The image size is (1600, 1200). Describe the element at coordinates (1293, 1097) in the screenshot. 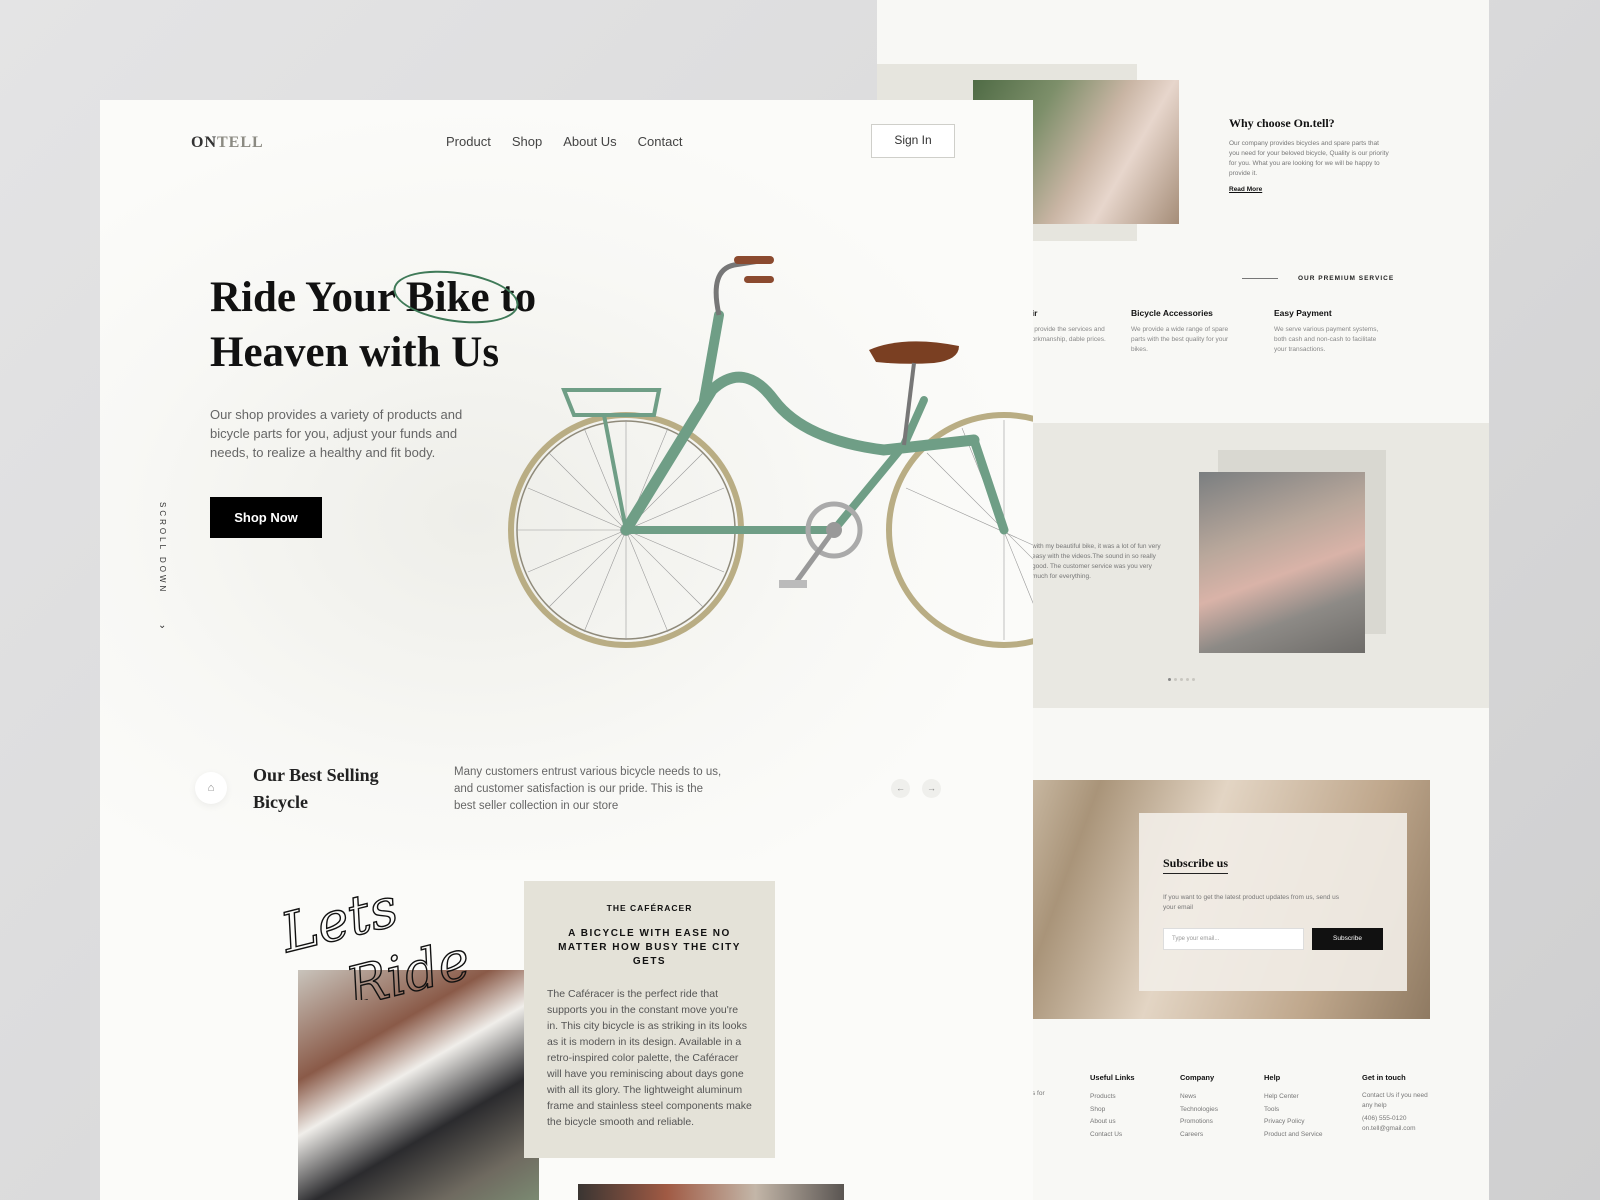

I see `footer-link: Help Center` at that location.